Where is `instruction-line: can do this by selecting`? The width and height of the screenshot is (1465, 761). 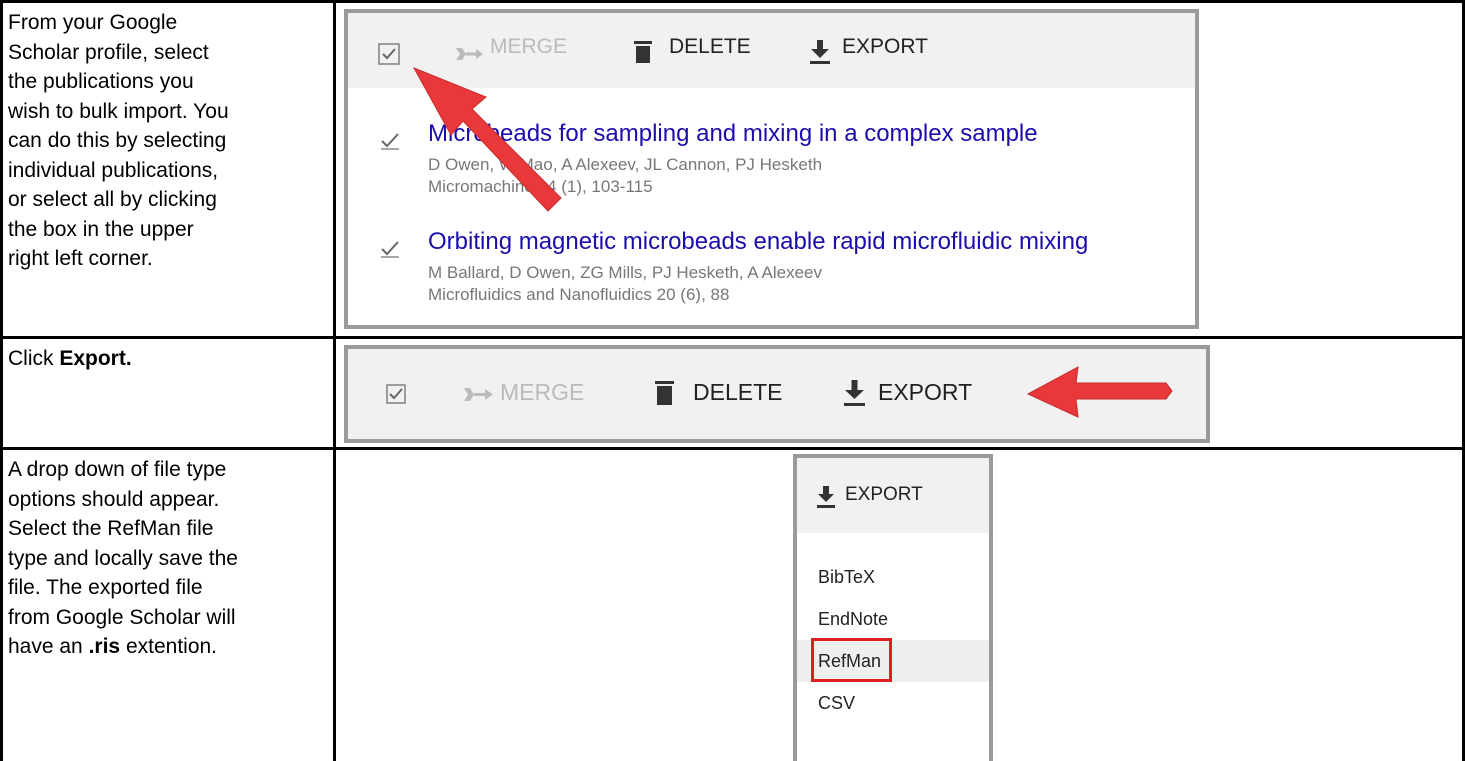
instruction-line: can do this by selecting is located at coordinates (117, 140).